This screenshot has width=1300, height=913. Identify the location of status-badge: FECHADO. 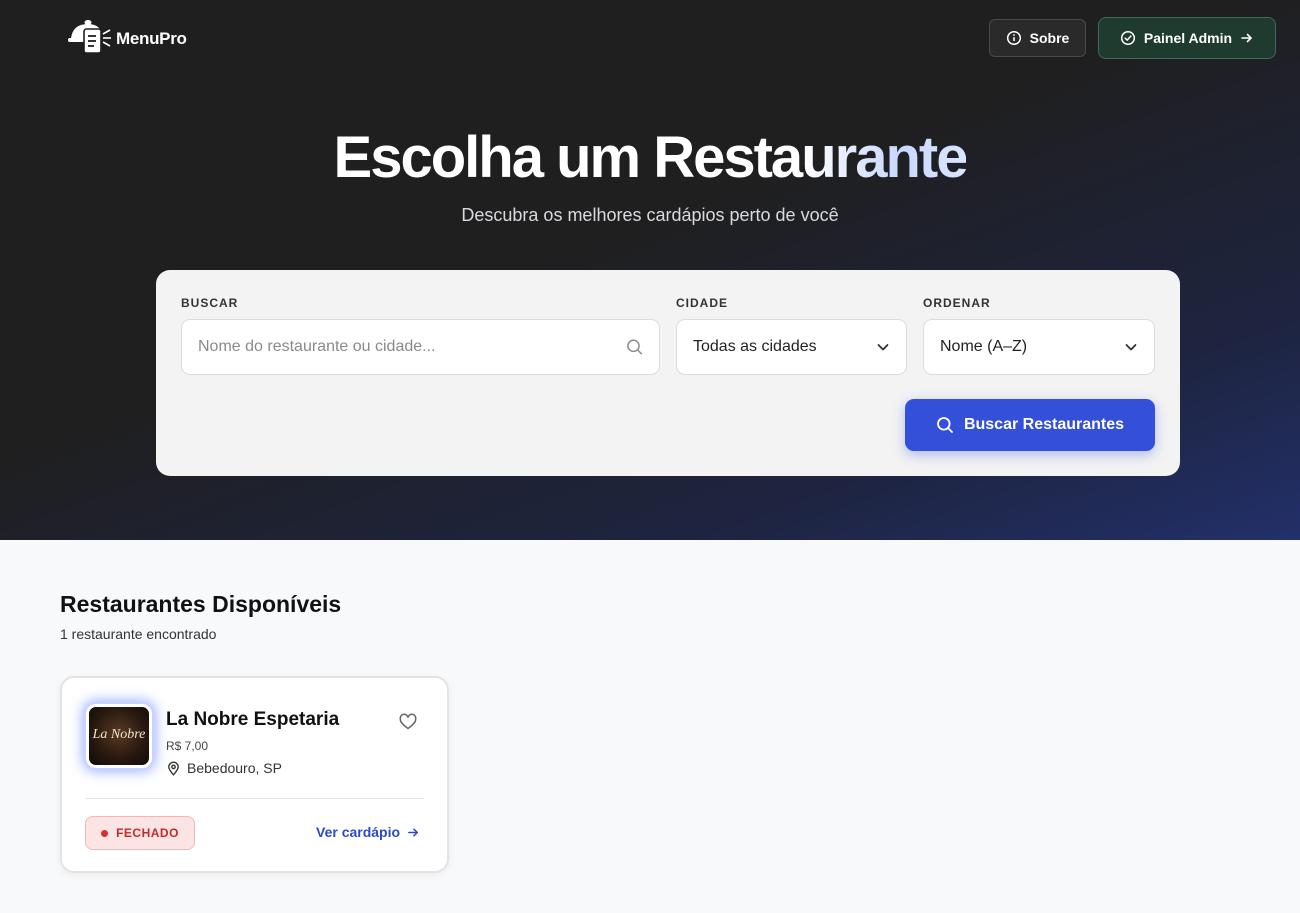
(140, 833).